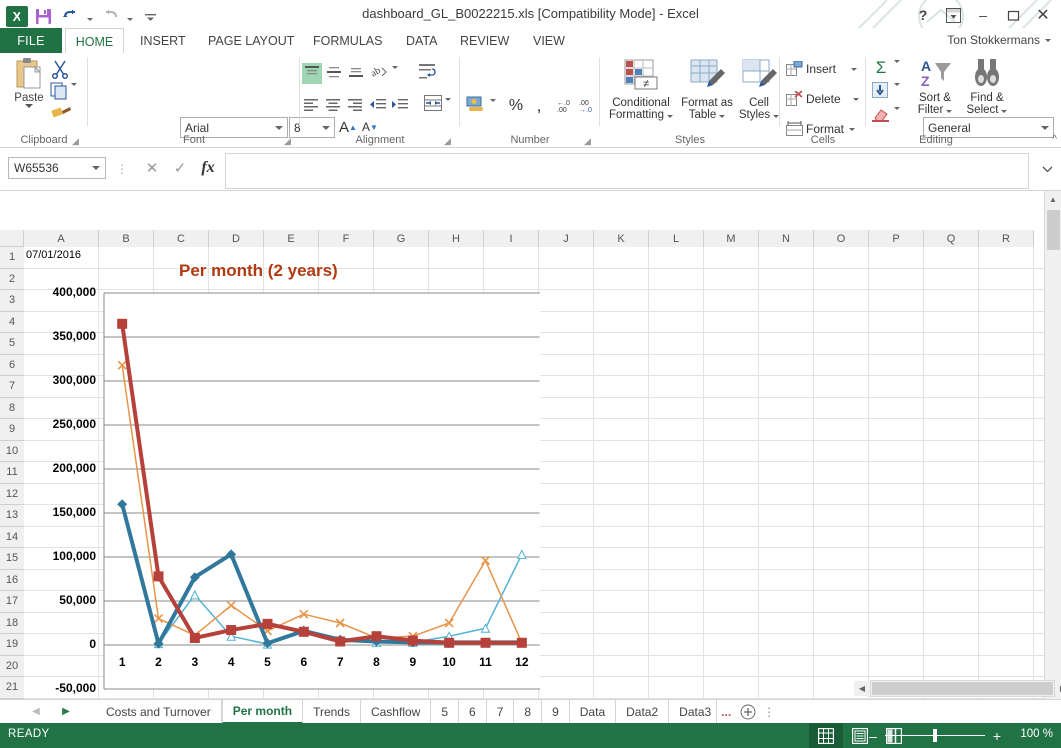 This screenshot has height=748, width=1061. I want to click on percent-style-button: %, so click(516, 106).